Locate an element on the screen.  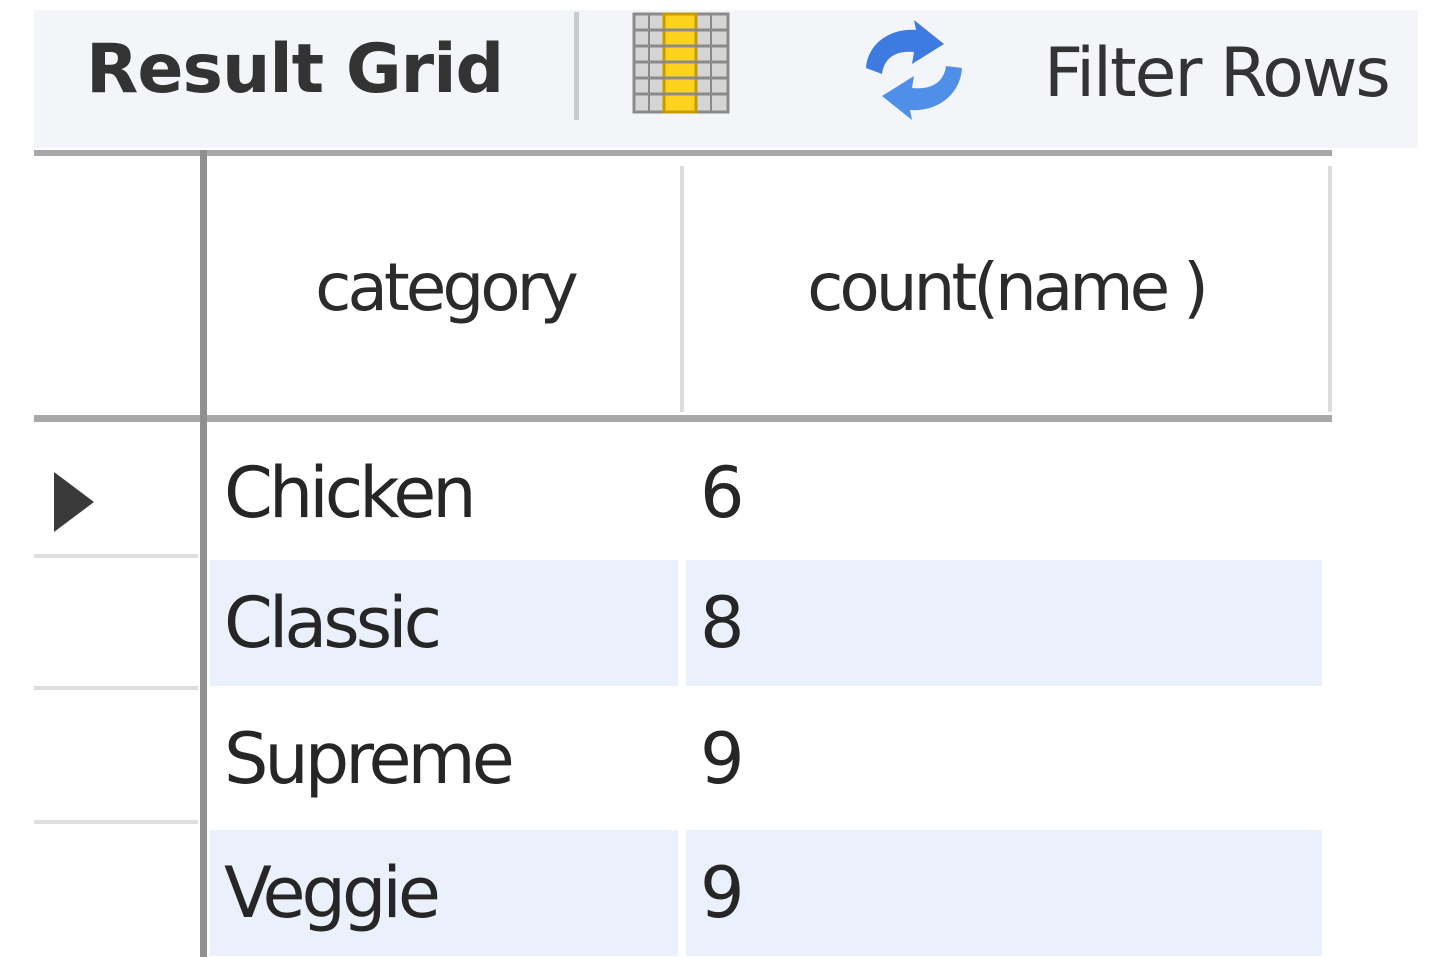
column-header-count: count(name ) is located at coordinates (1008, 289).